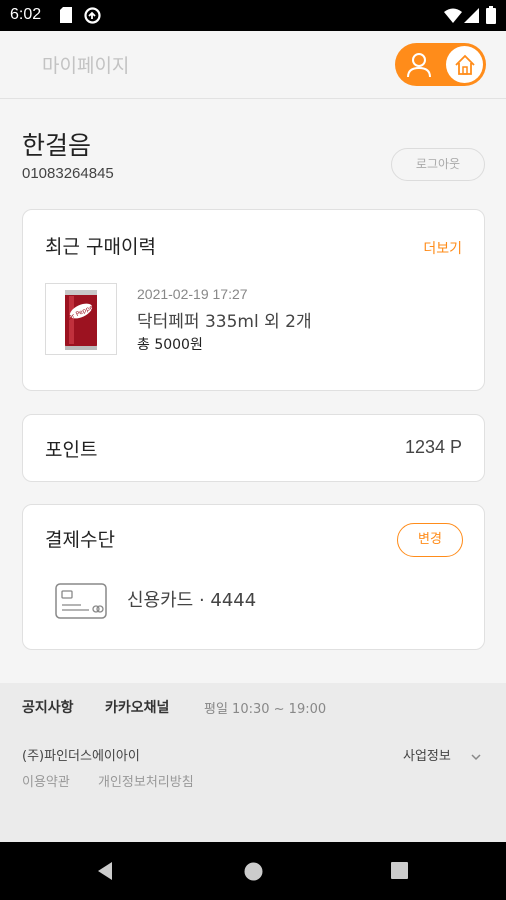 This screenshot has height=900, width=506. I want to click on status-time: 6:02, so click(26, 14).